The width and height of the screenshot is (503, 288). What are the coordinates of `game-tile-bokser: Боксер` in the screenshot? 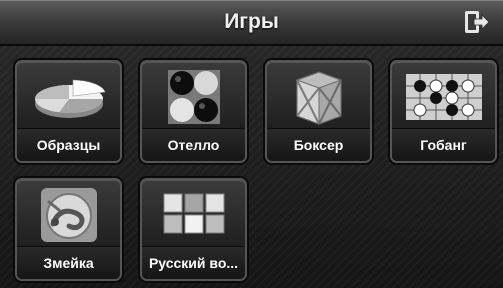 It's located at (318, 111).